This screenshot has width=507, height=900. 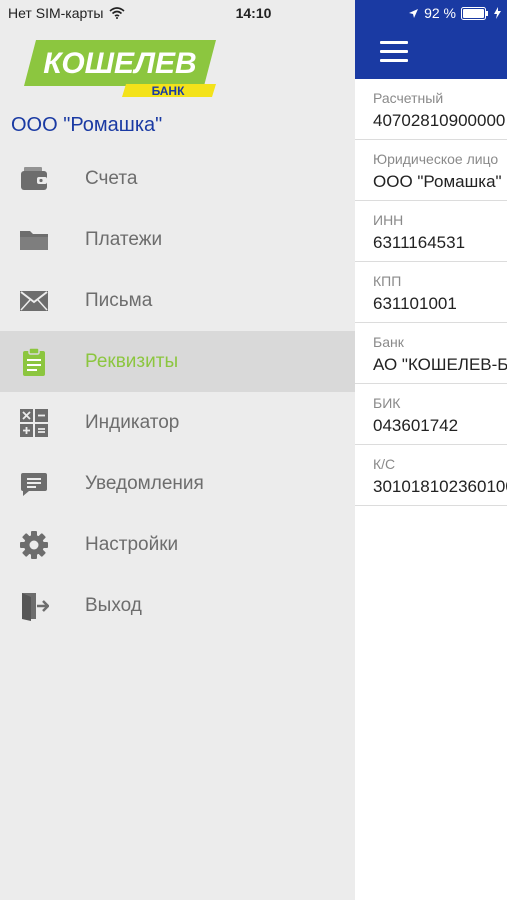 What do you see at coordinates (408, 98) in the screenshot?
I see `field-label: Расчетный` at bounding box center [408, 98].